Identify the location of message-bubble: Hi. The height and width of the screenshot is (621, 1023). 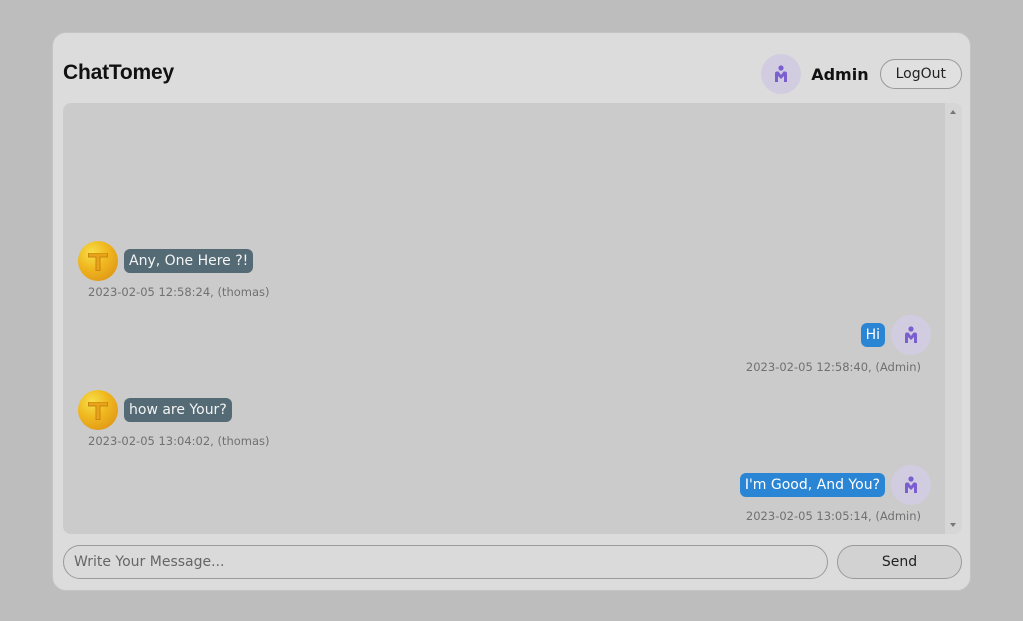
(872, 335).